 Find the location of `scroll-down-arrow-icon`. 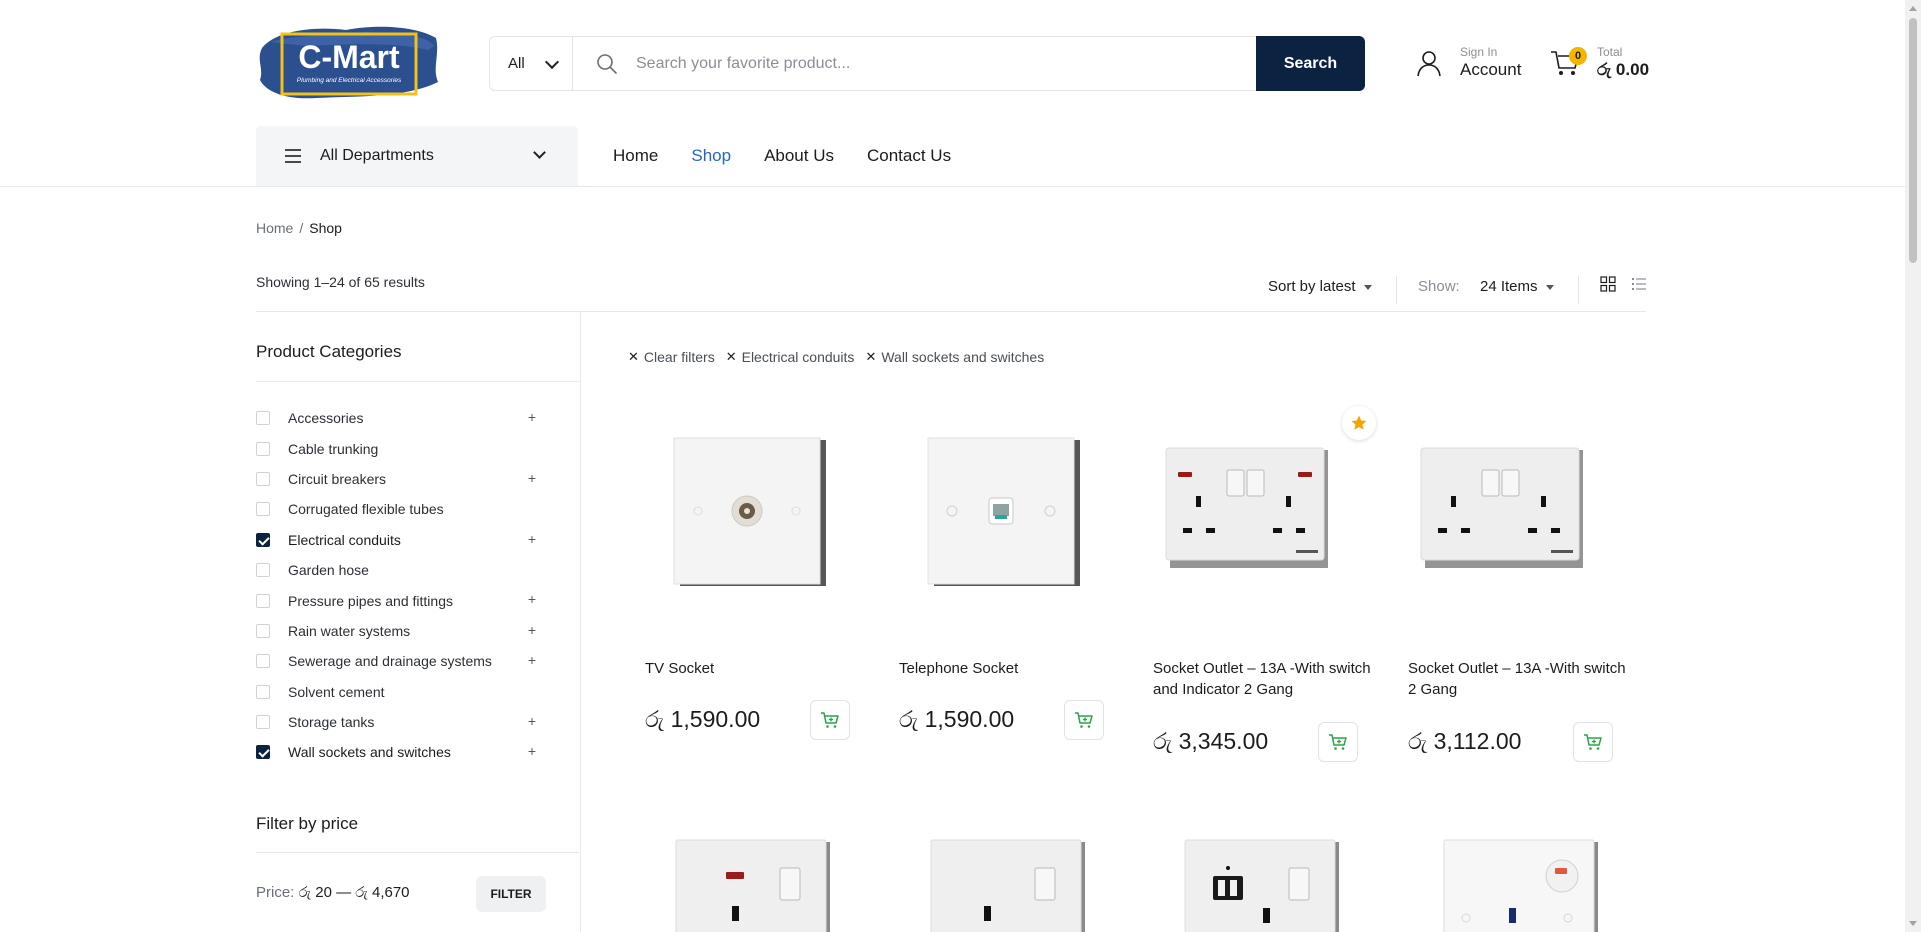

scroll-down-arrow-icon is located at coordinates (1913, 923).